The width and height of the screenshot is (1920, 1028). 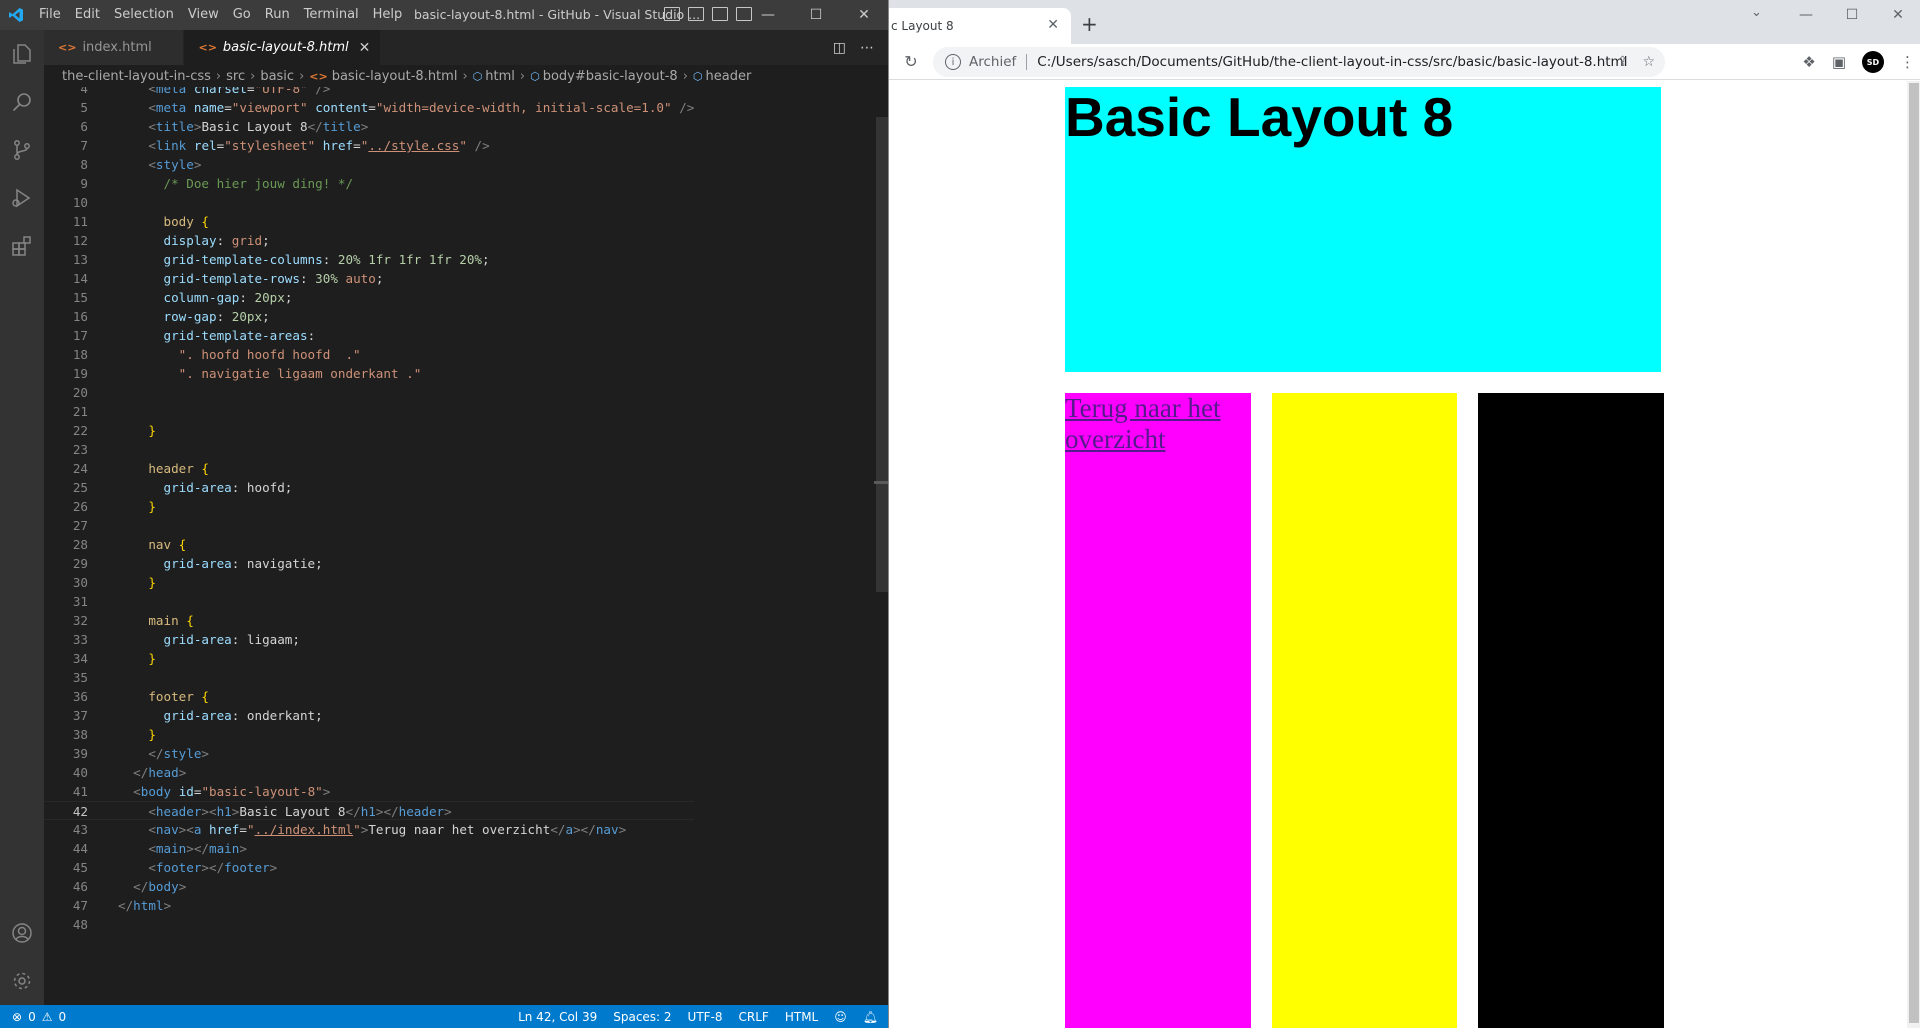 I want to click on encoding: UTF-8, so click(x=705, y=1017).